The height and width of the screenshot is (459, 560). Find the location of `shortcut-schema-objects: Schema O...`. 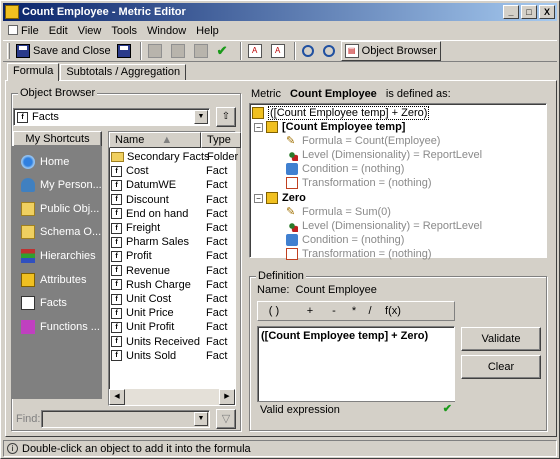

shortcut-schema-objects: Schema O... is located at coordinates (58, 232).